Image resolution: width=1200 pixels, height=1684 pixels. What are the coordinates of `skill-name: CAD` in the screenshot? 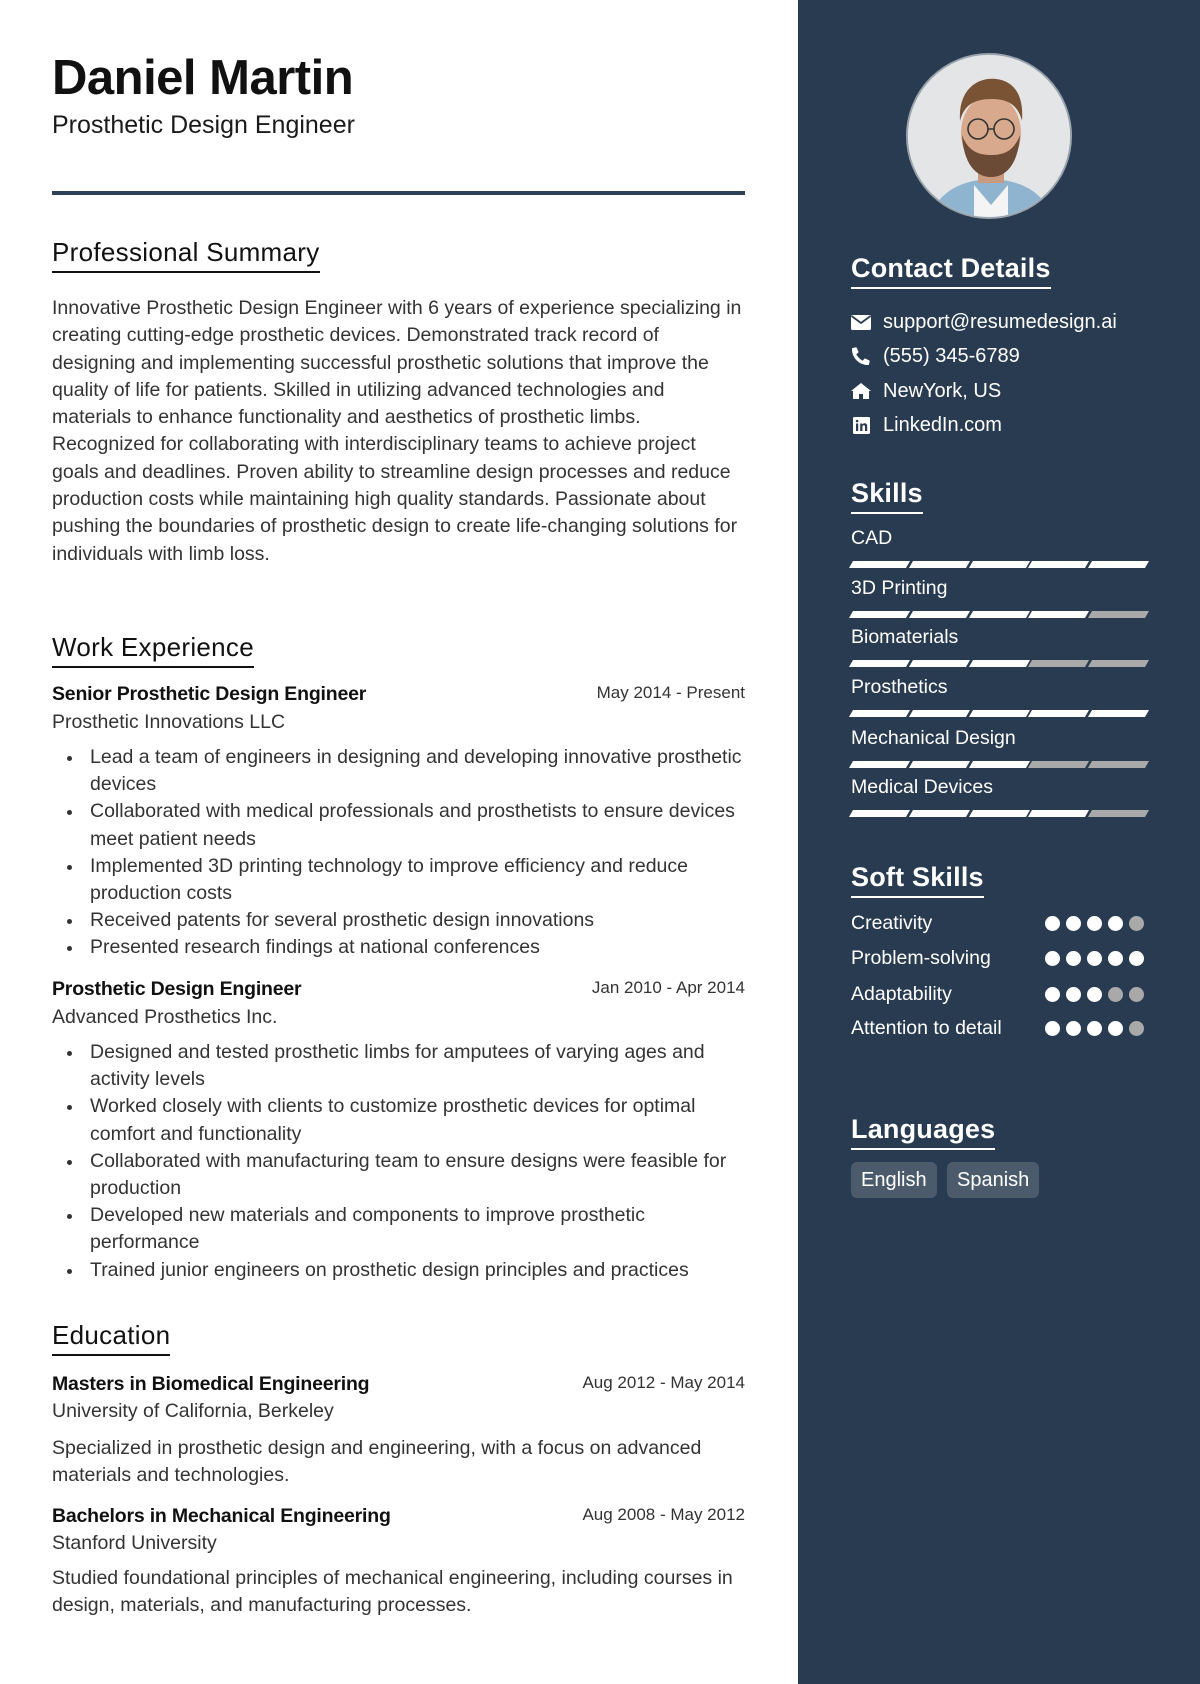 It's located at (872, 538).